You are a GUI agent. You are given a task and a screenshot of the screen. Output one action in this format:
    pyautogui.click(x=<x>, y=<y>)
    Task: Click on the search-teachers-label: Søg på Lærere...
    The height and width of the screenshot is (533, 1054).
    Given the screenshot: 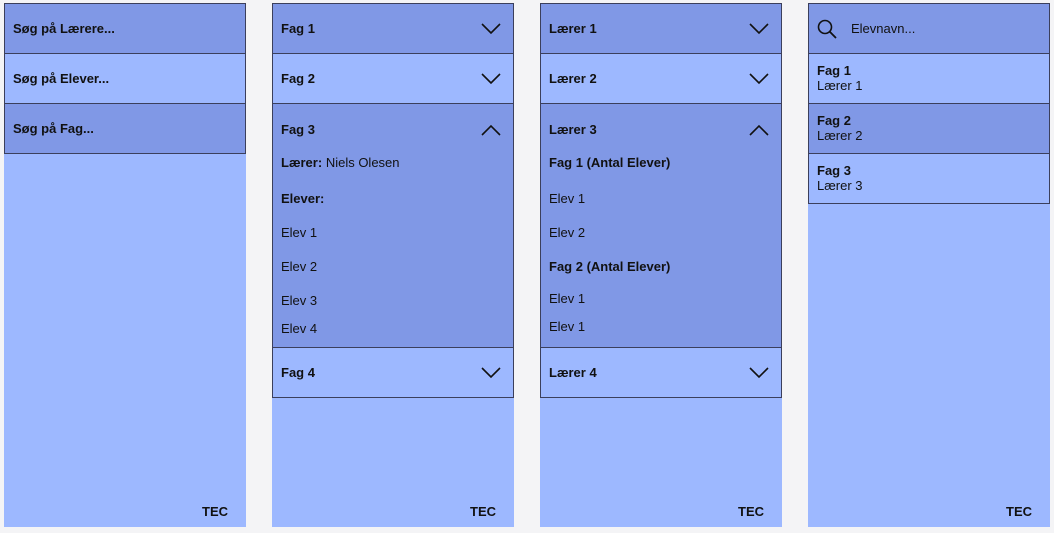 What is the action you would take?
    pyautogui.click(x=64, y=28)
    